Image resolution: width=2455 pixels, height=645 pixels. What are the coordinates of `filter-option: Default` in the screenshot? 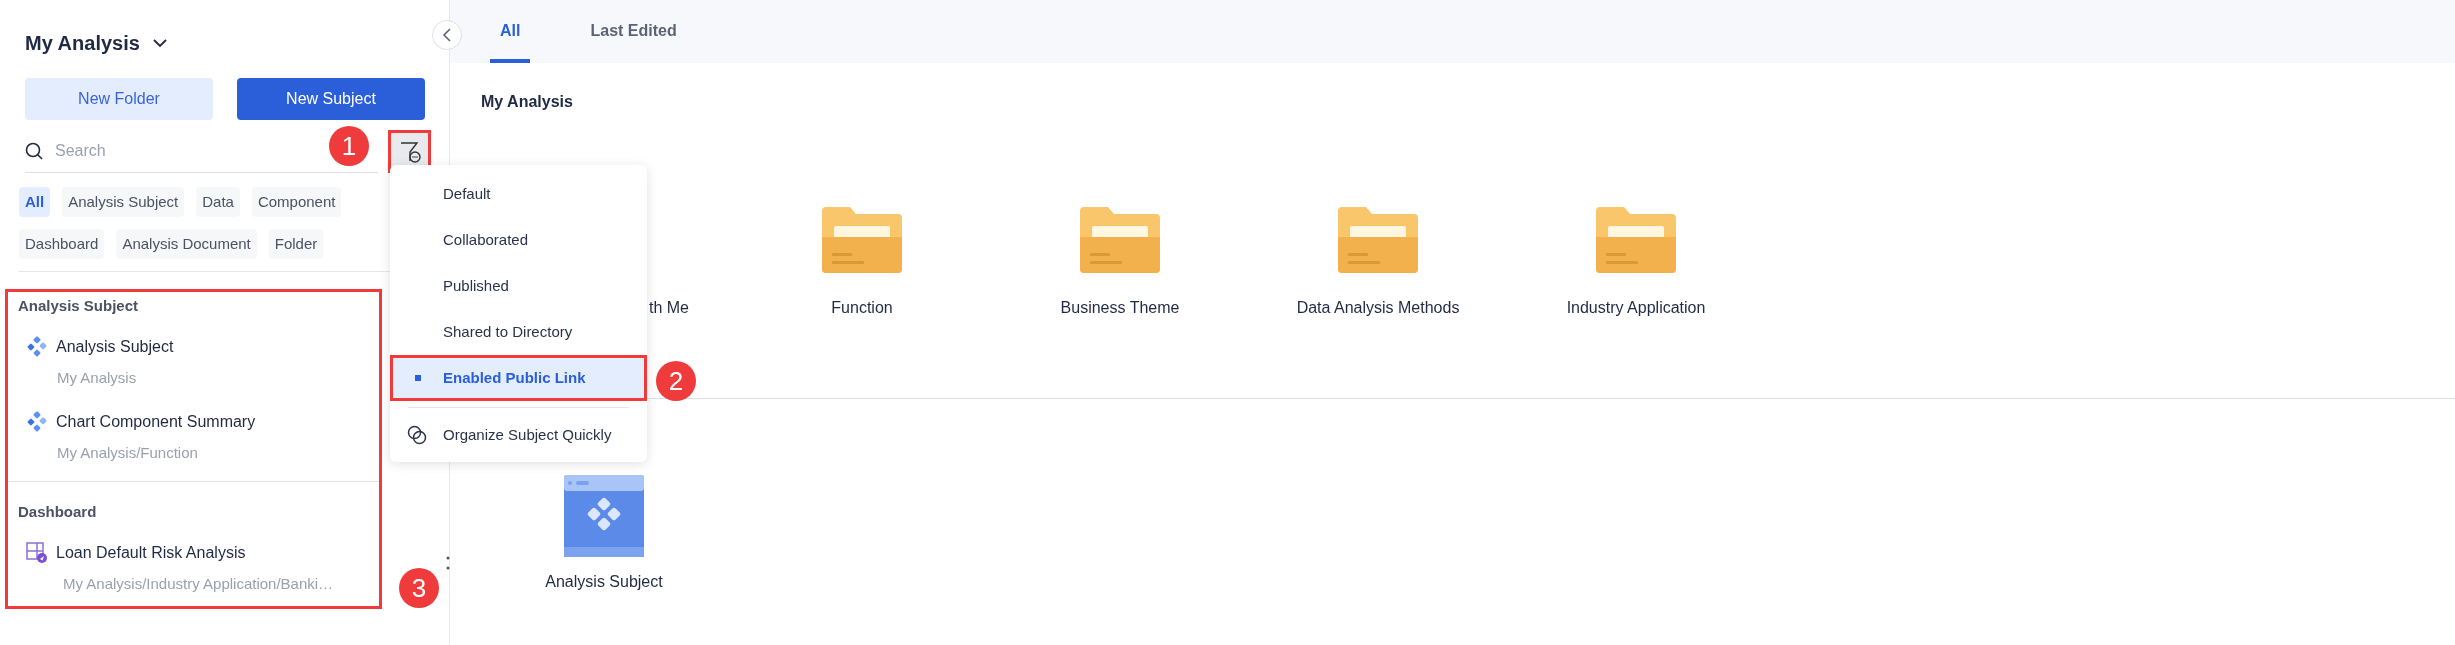 It's located at (518, 194).